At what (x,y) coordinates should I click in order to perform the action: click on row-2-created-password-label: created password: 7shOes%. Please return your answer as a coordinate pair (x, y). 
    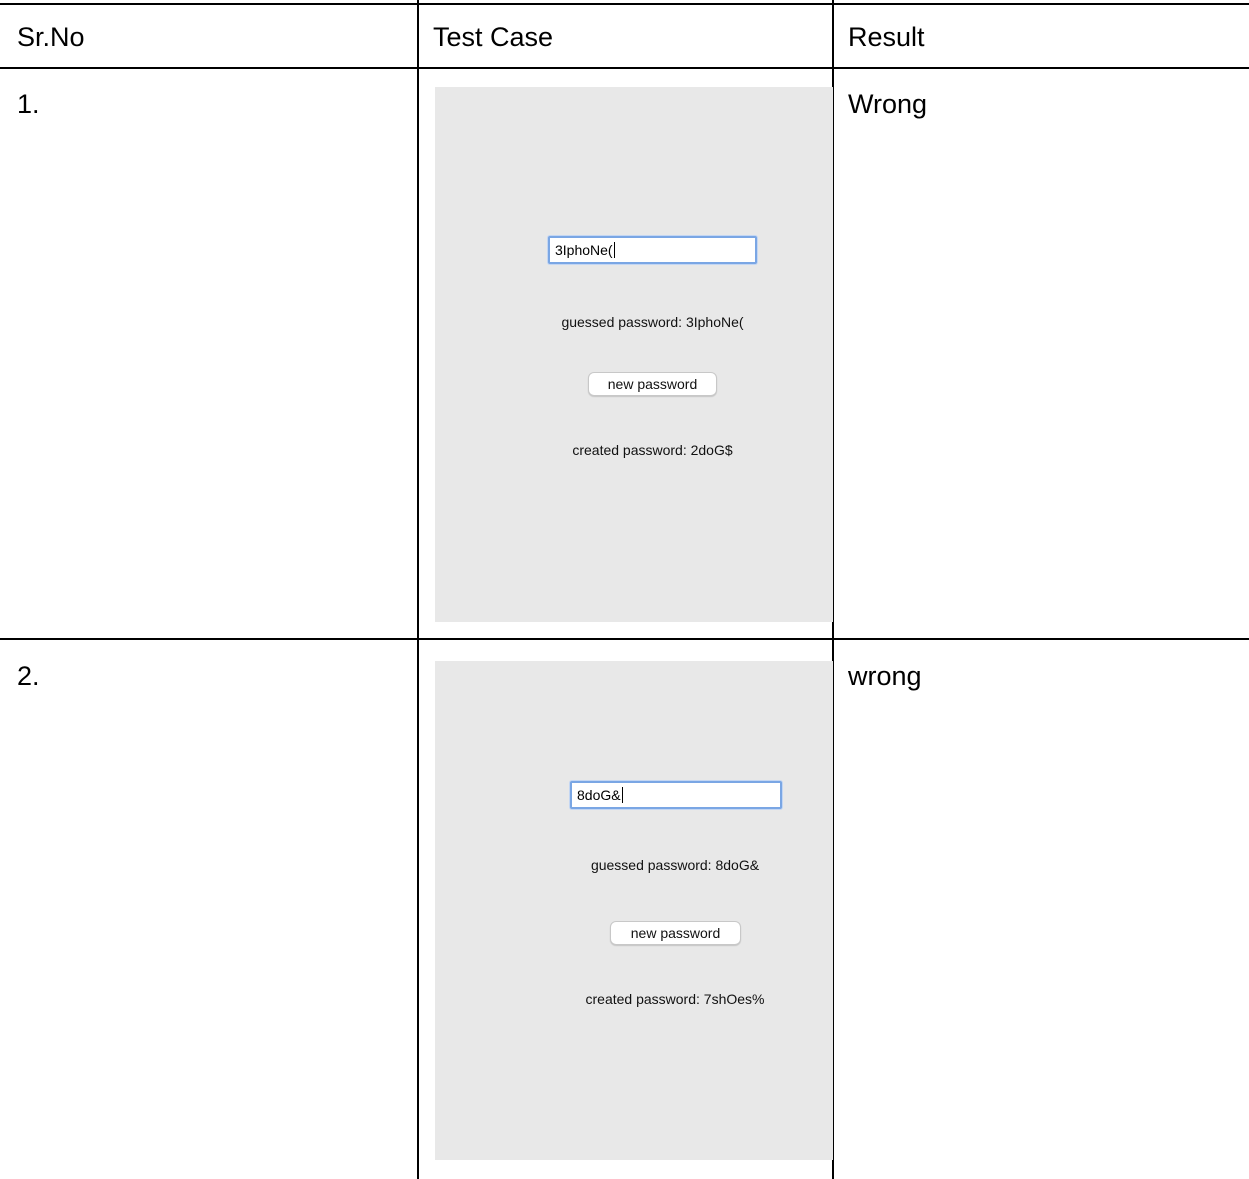
    Looking at the image, I should click on (675, 999).